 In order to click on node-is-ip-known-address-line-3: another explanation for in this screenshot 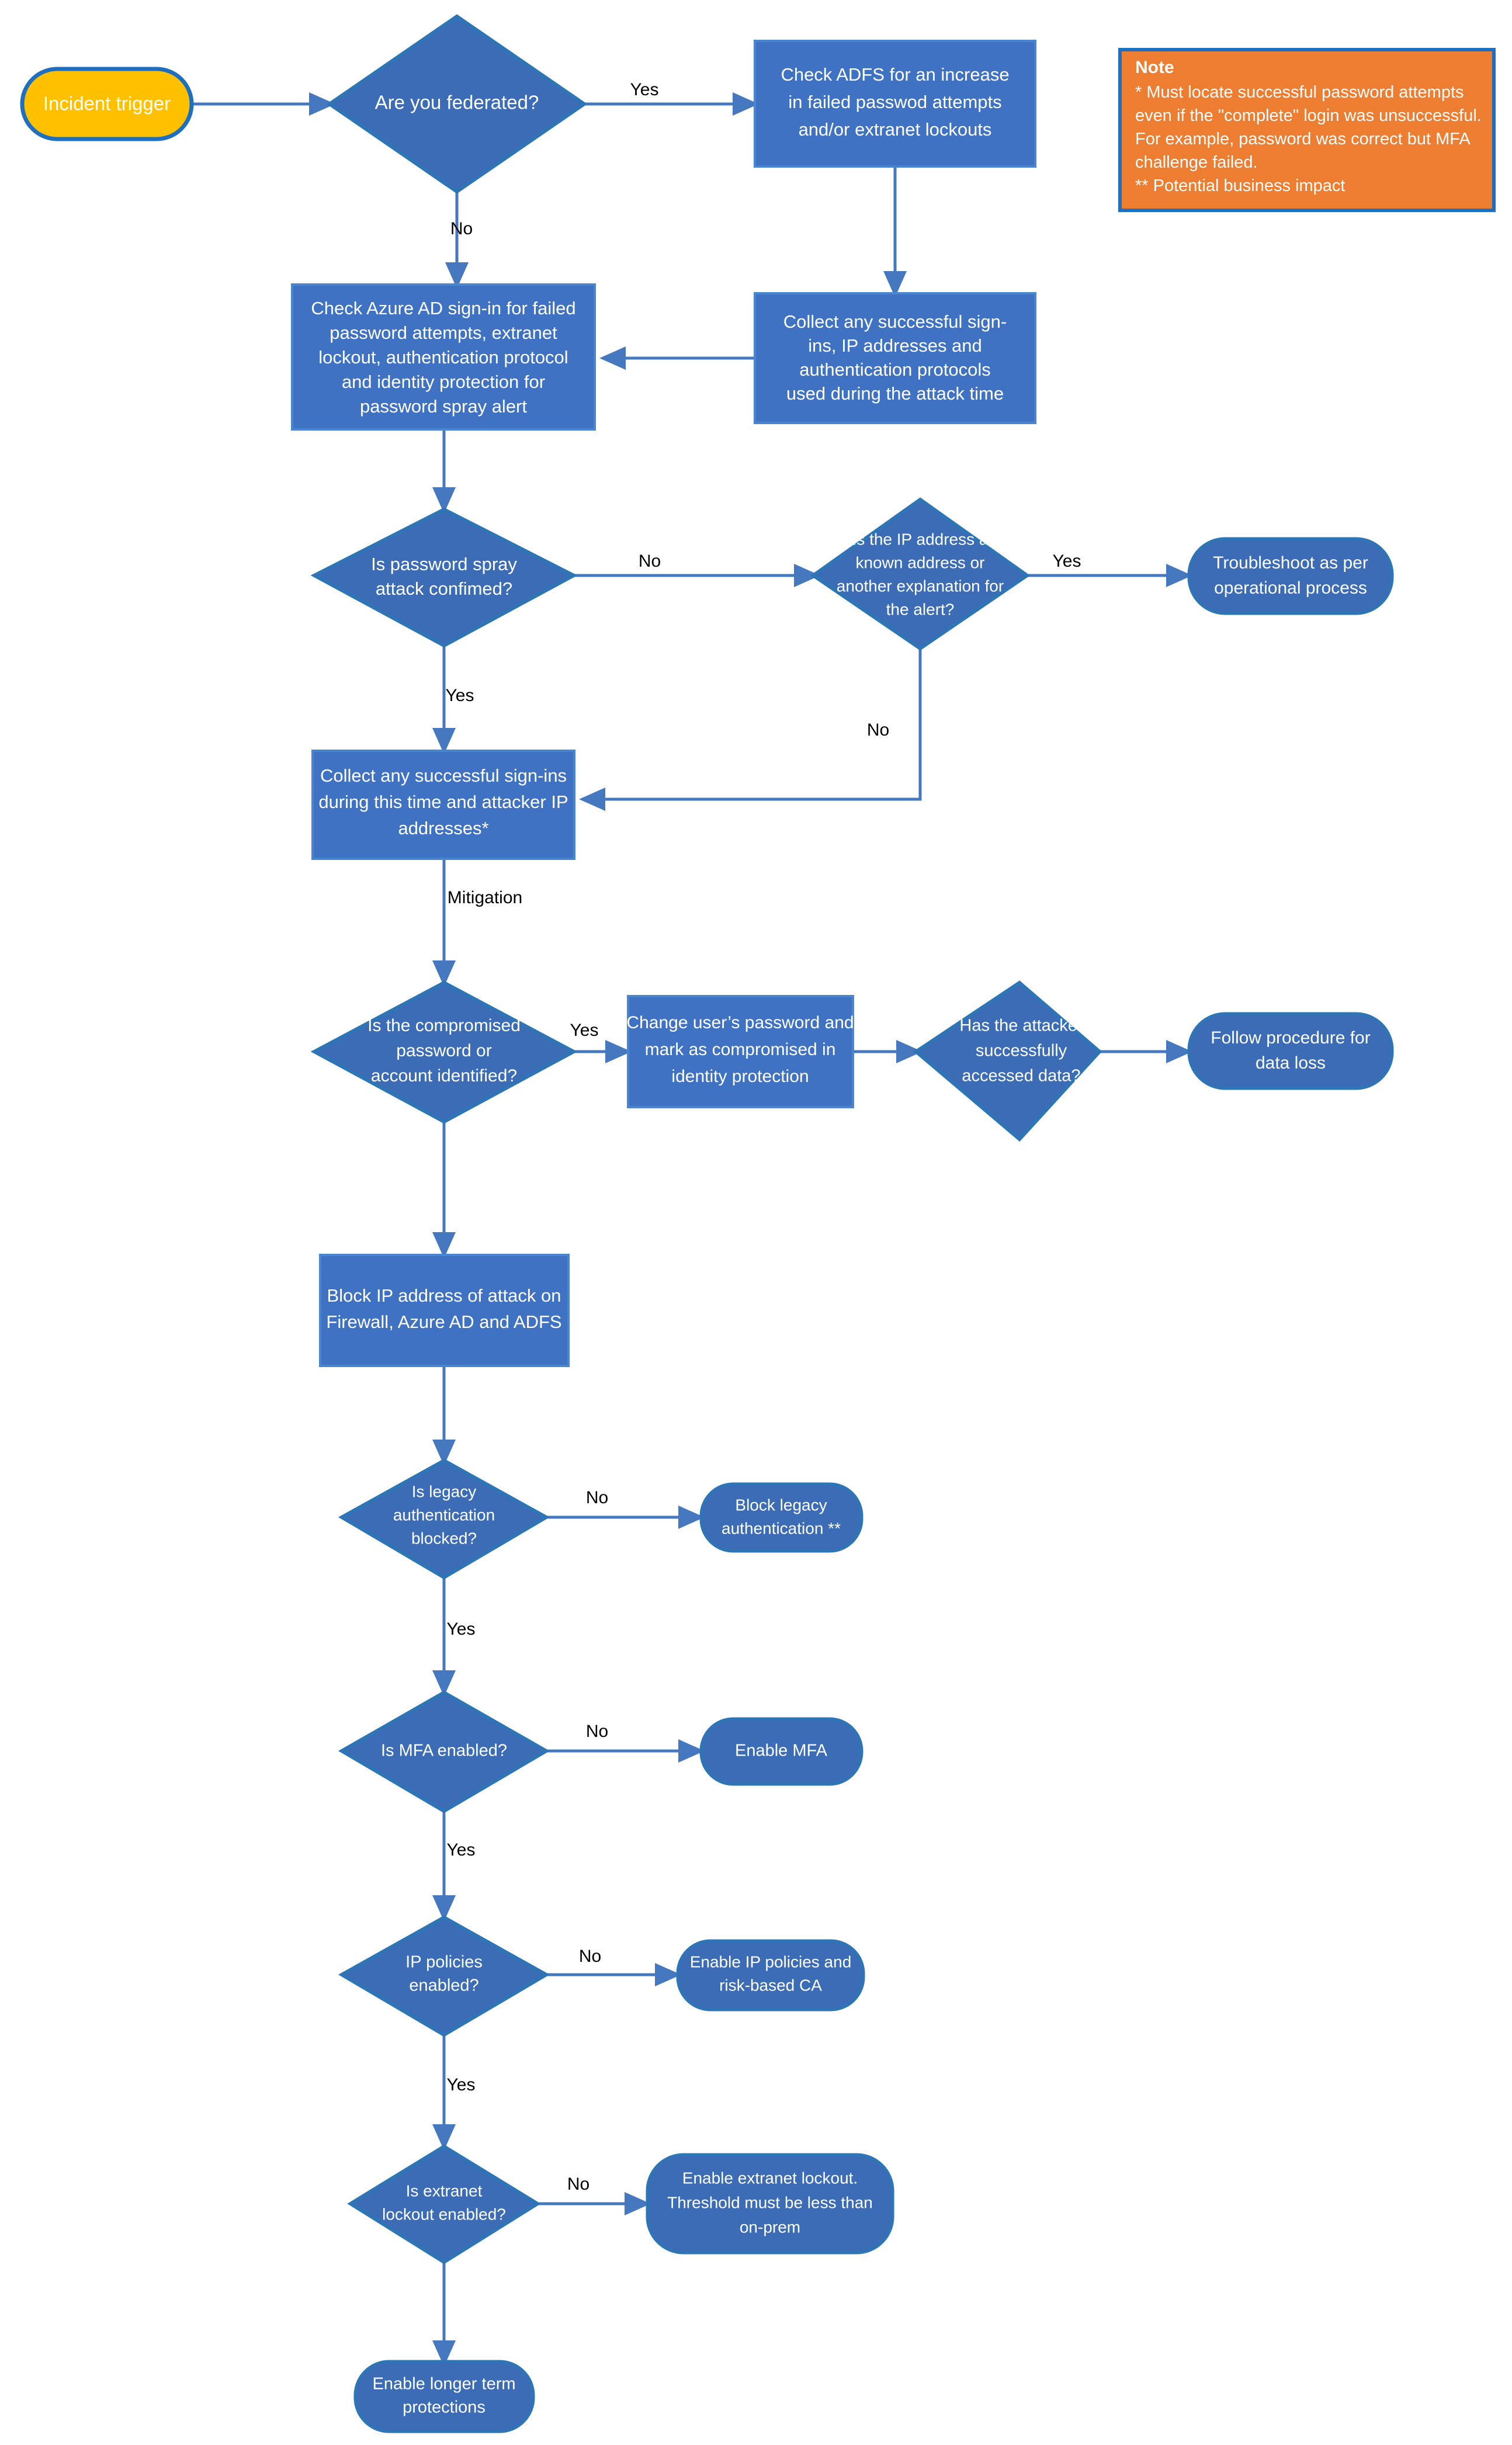, I will do `click(920, 586)`.